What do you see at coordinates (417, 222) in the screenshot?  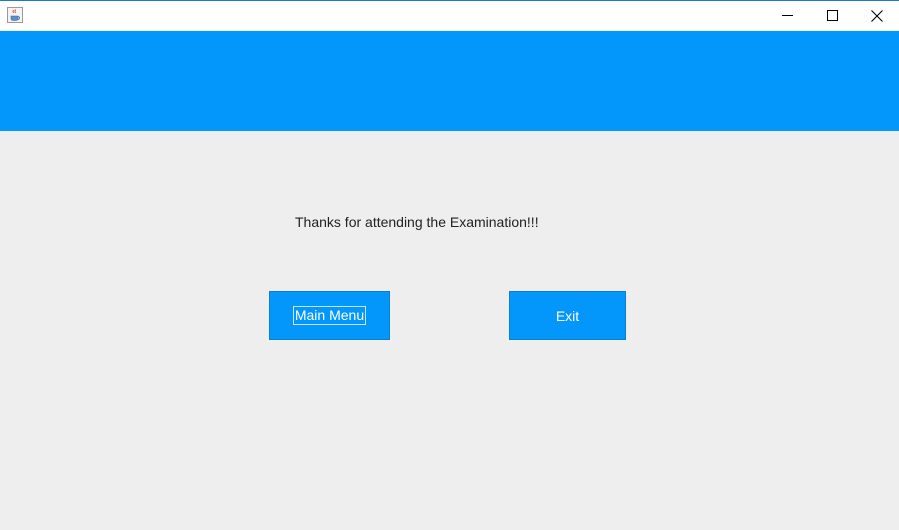 I see `thank-you-message: Thanks for attending the Examination!!!` at bounding box center [417, 222].